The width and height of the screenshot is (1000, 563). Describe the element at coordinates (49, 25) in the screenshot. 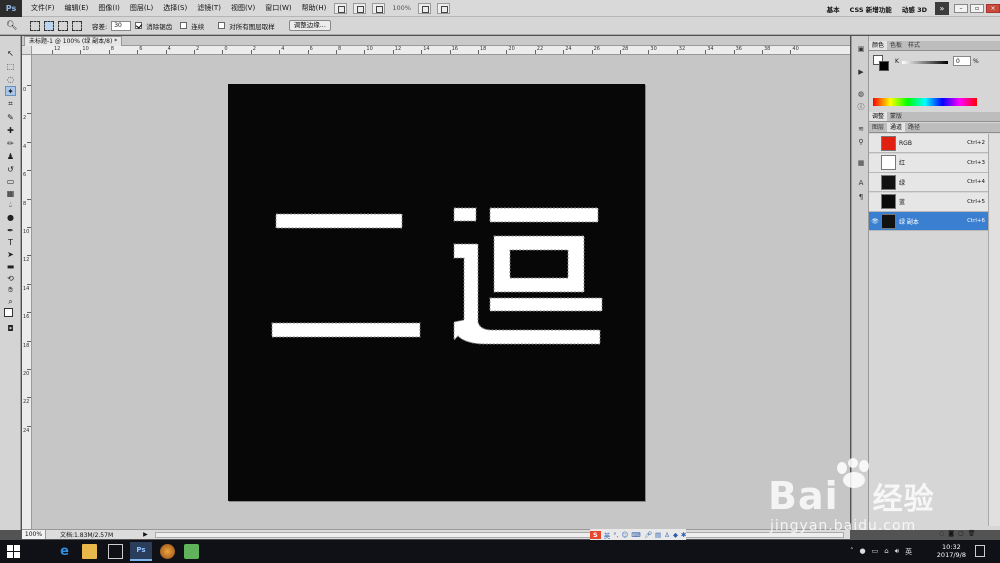

I see `add-selection-icon` at that location.